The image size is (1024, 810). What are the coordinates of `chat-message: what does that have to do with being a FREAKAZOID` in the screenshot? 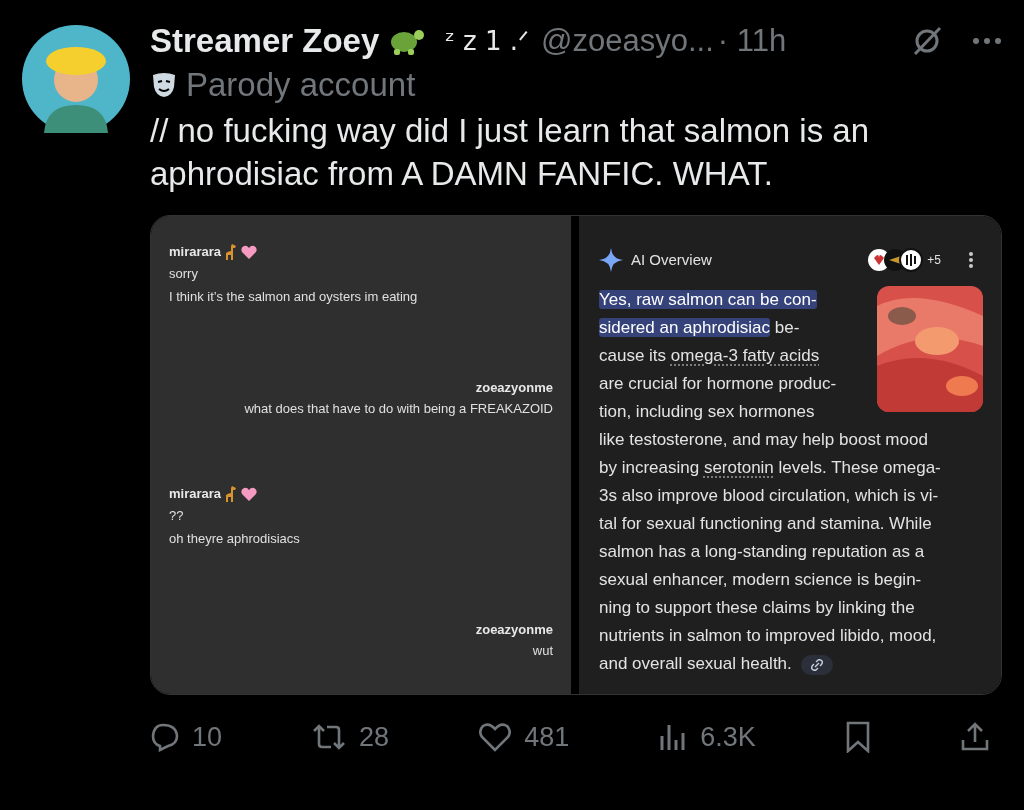 It's located at (398, 409).